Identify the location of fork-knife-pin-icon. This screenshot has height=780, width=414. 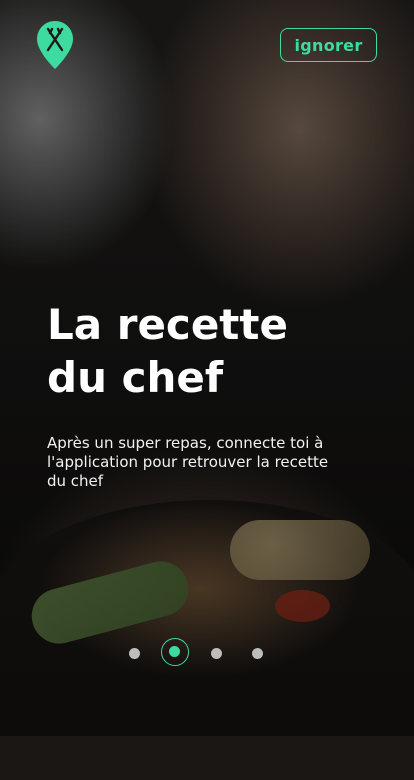
(55, 45).